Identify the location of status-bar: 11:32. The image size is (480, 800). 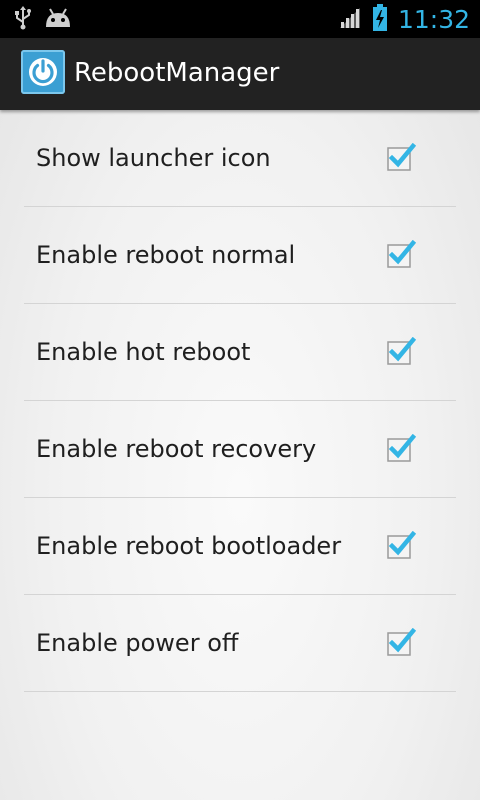
(240, 19).